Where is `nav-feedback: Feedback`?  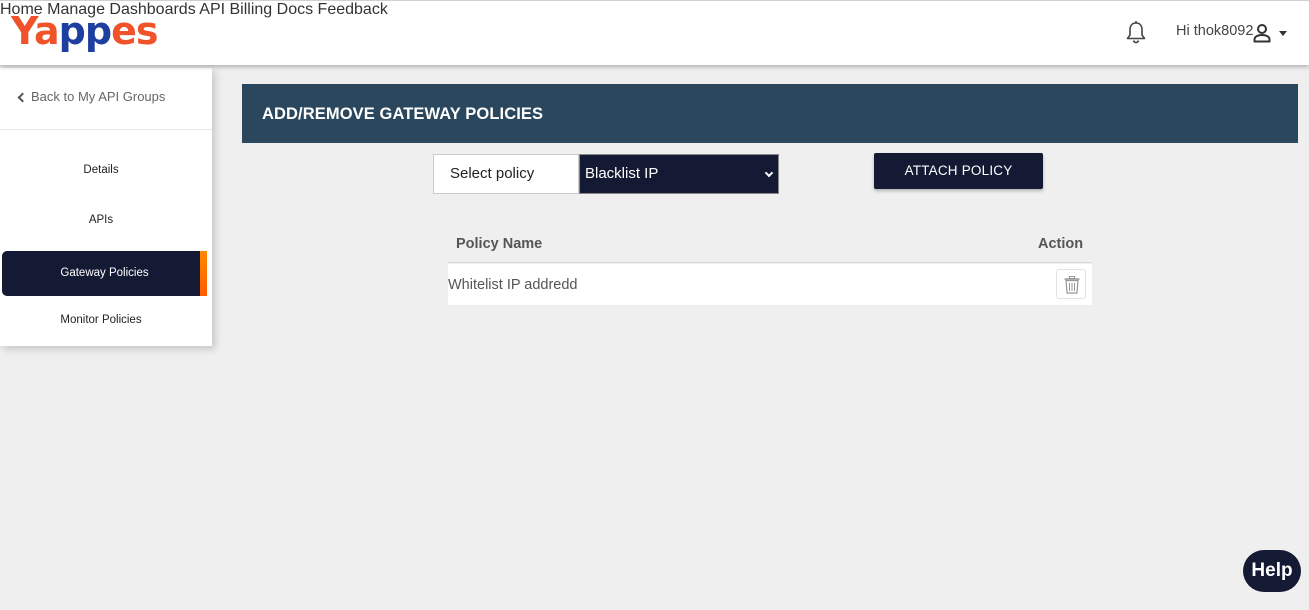 nav-feedback: Feedback is located at coordinates (353, 9).